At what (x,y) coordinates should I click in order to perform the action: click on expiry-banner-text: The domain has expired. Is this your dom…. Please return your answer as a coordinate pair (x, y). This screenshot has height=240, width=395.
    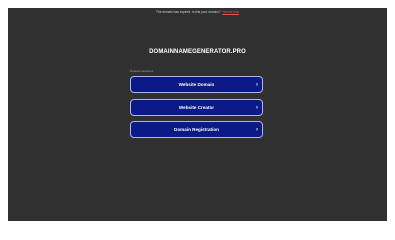
    Looking at the image, I should click on (188, 12).